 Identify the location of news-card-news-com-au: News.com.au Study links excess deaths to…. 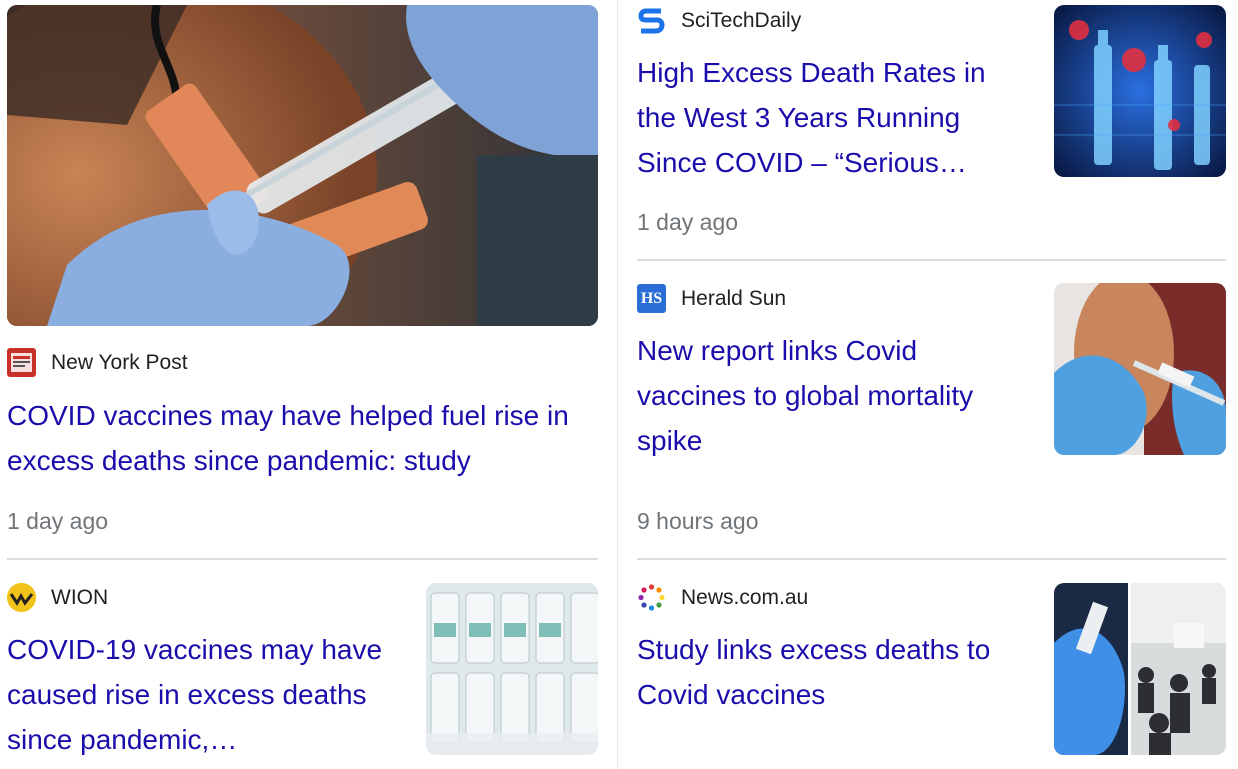
(931, 675).